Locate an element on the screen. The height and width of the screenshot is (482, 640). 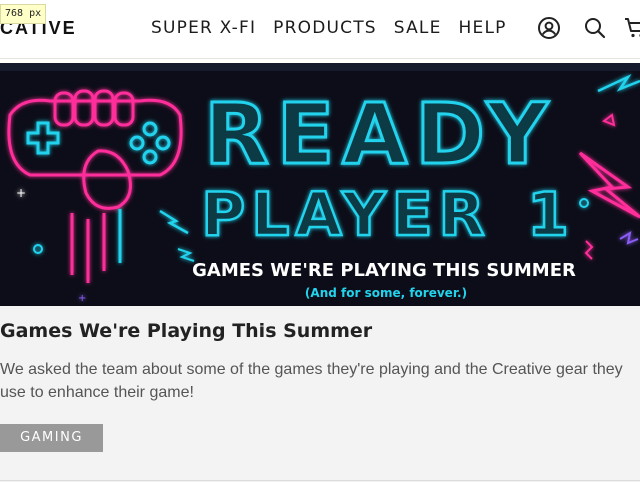
category-tag-button: GAMING is located at coordinates (51, 438).